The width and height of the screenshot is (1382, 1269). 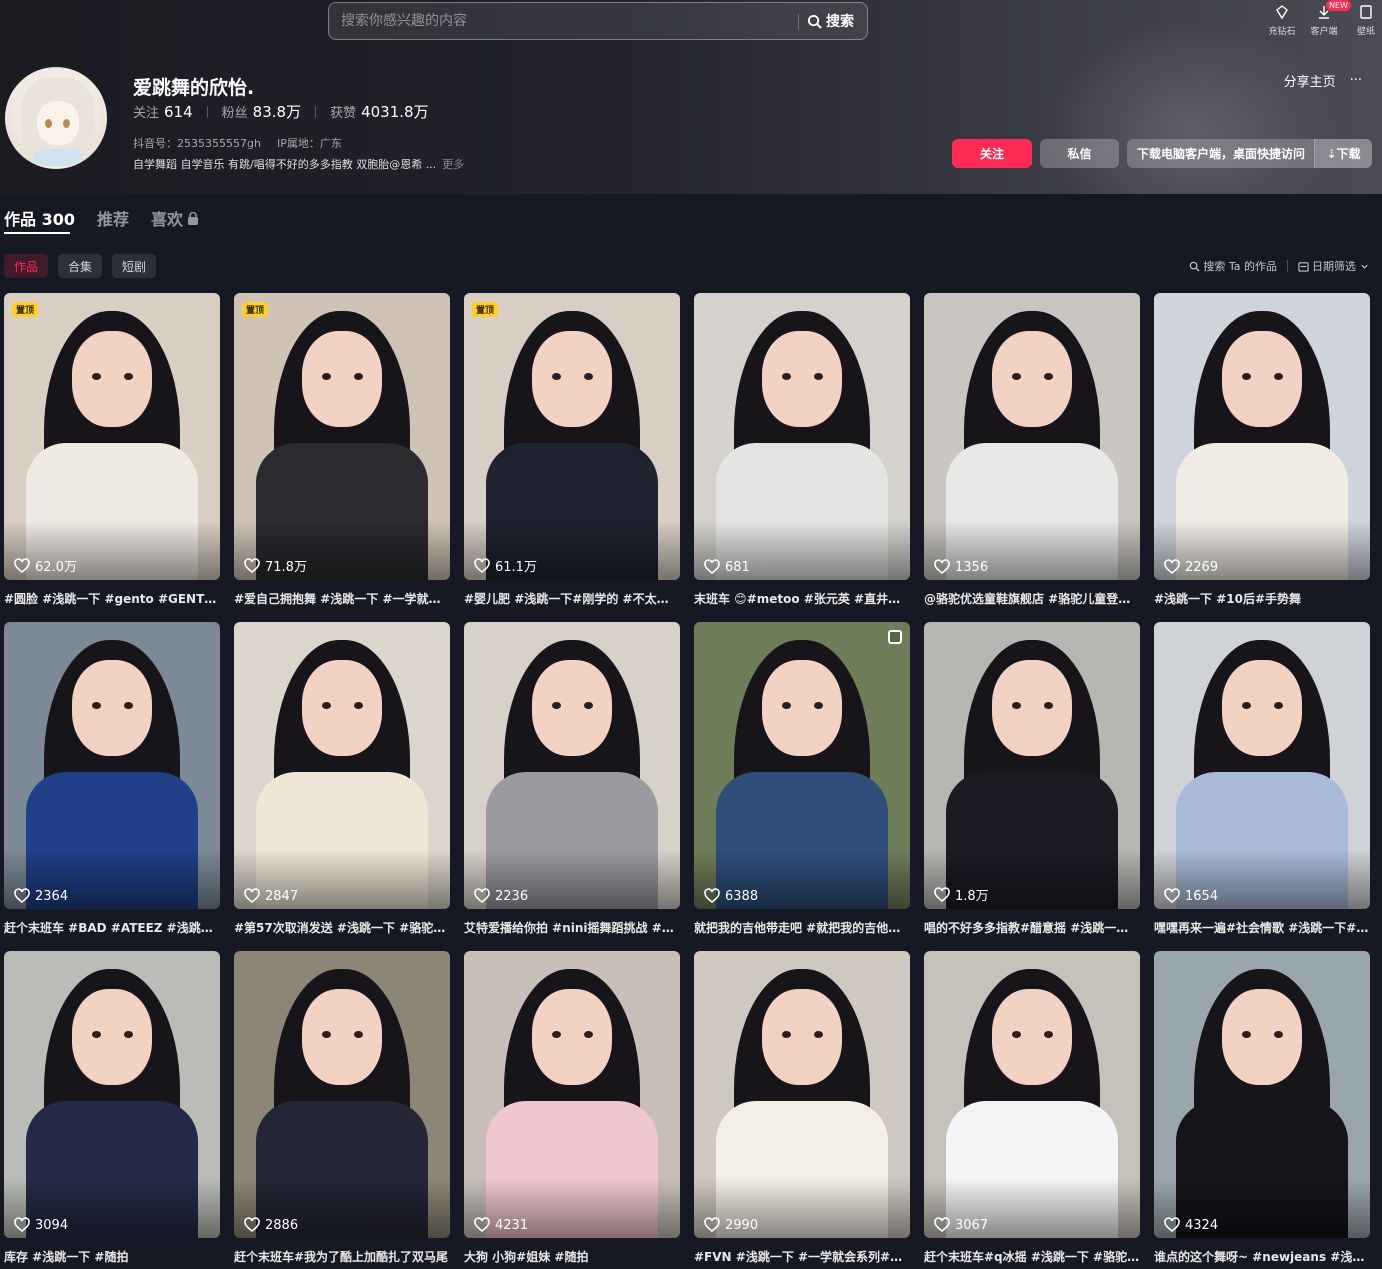 What do you see at coordinates (1282, 19) in the screenshot?
I see `recharge-button: 充钻石` at bounding box center [1282, 19].